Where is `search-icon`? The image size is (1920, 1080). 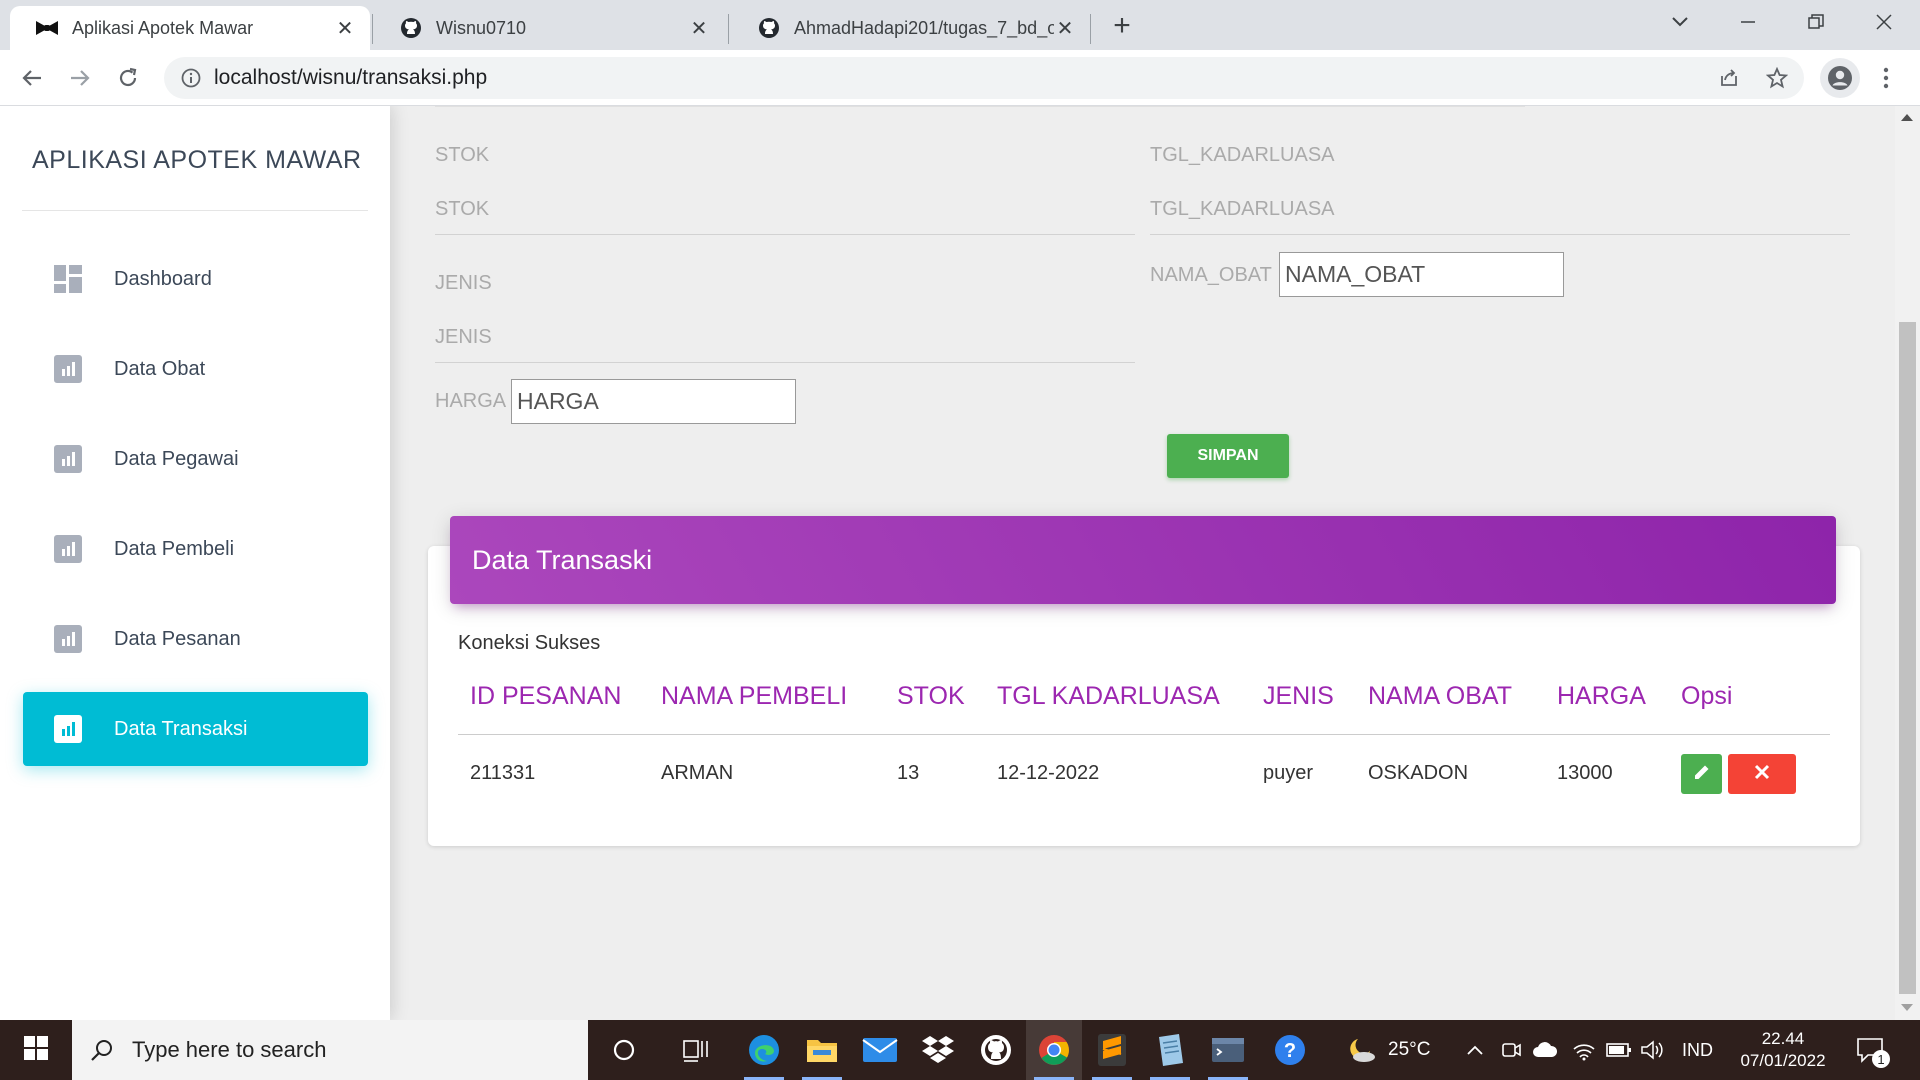
search-icon is located at coordinates (102, 1050).